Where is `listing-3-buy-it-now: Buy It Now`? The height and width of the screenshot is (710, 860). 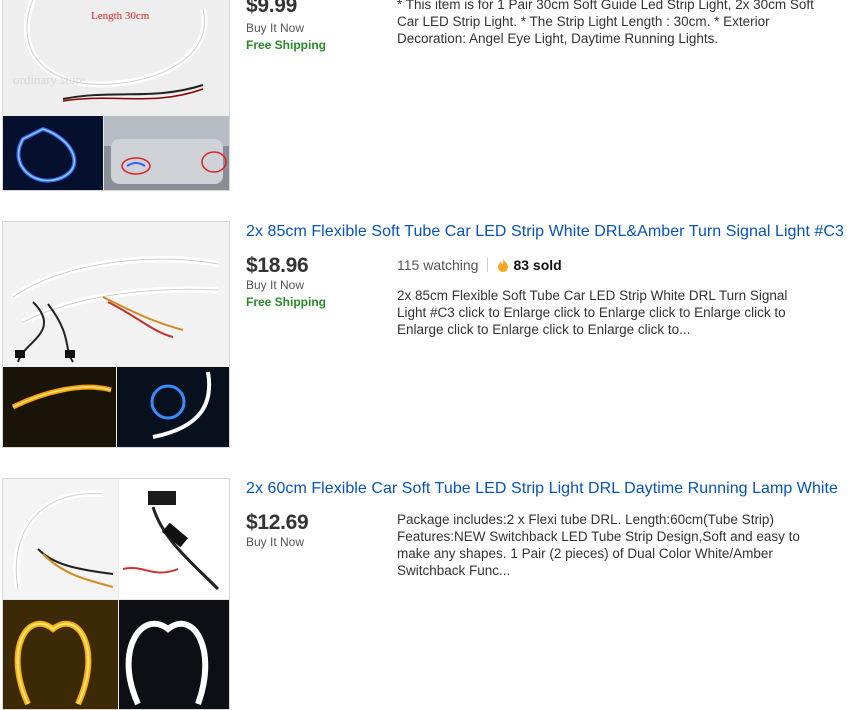
listing-3-buy-it-now: Buy It Now is located at coordinates (275, 542).